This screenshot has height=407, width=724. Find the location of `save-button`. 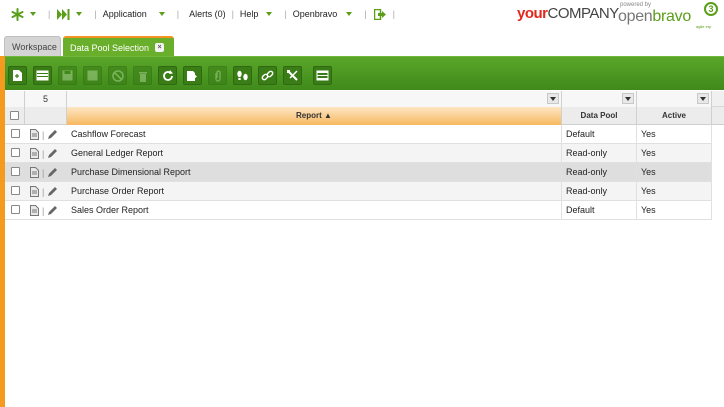

save-button is located at coordinates (67, 75).